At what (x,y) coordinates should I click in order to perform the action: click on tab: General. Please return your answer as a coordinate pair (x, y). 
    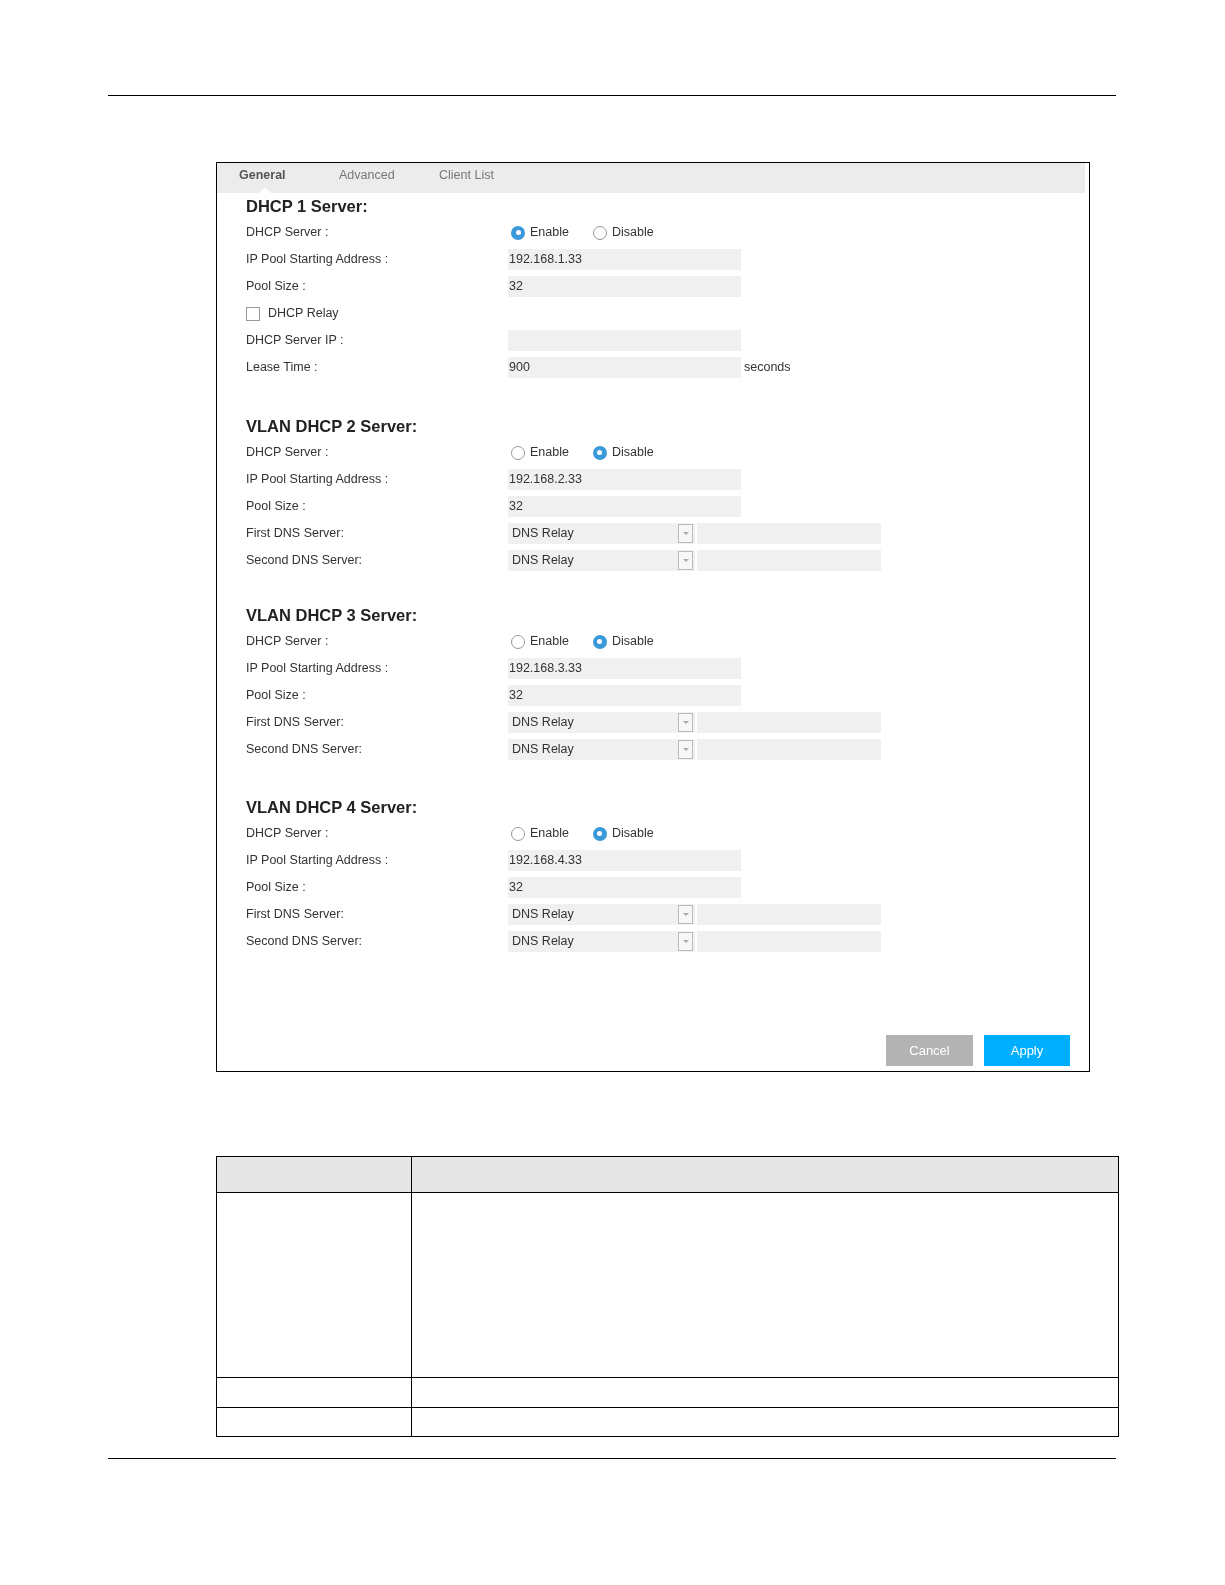
    Looking at the image, I should click on (289, 178).